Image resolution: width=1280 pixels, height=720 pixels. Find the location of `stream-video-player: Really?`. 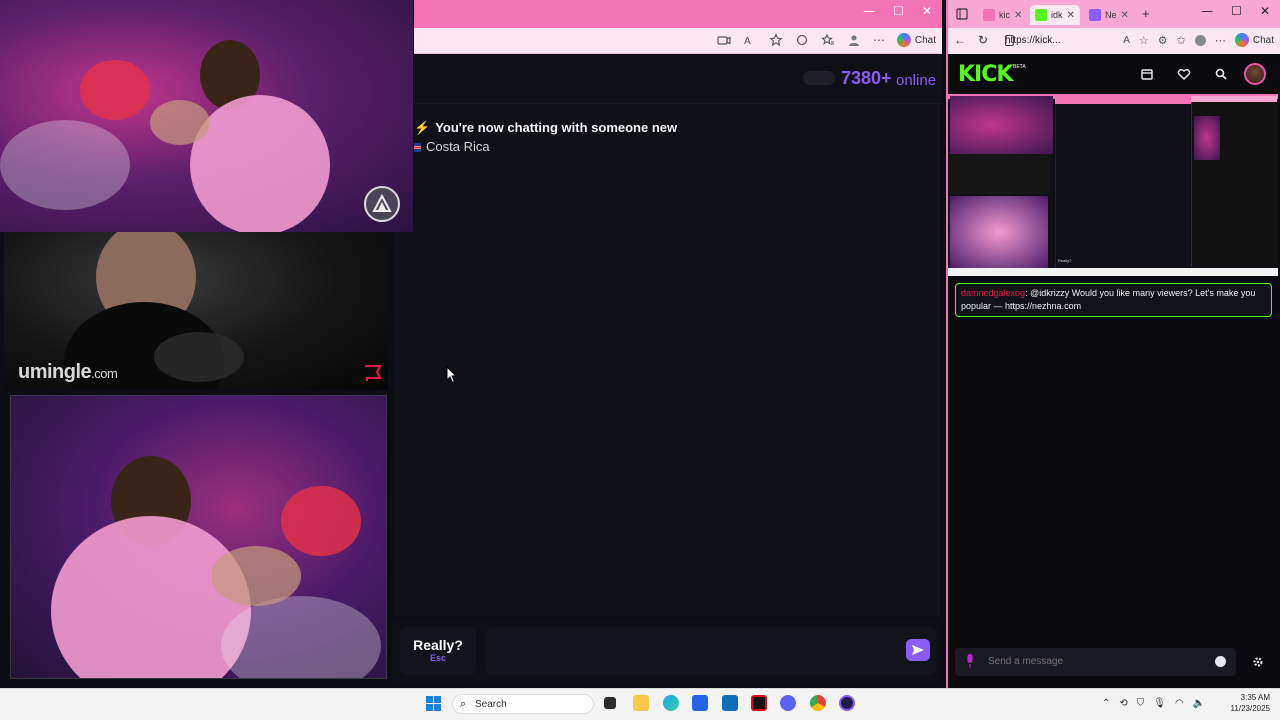

stream-video-player: Really? is located at coordinates (1113, 185).